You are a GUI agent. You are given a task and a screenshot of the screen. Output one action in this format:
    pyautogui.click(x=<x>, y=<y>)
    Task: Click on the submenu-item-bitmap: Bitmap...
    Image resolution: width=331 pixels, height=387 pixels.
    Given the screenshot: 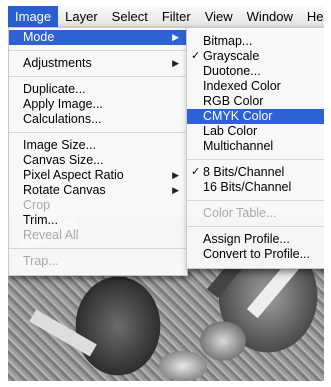 What is the action you would take?
    pyautogui.click(x=255, y=41)
    